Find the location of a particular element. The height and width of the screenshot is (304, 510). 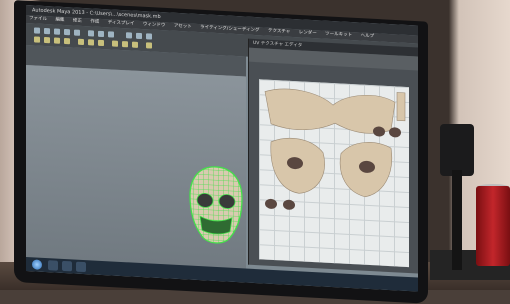

menu-edit: 編集 is located at coordinates (59, 20).